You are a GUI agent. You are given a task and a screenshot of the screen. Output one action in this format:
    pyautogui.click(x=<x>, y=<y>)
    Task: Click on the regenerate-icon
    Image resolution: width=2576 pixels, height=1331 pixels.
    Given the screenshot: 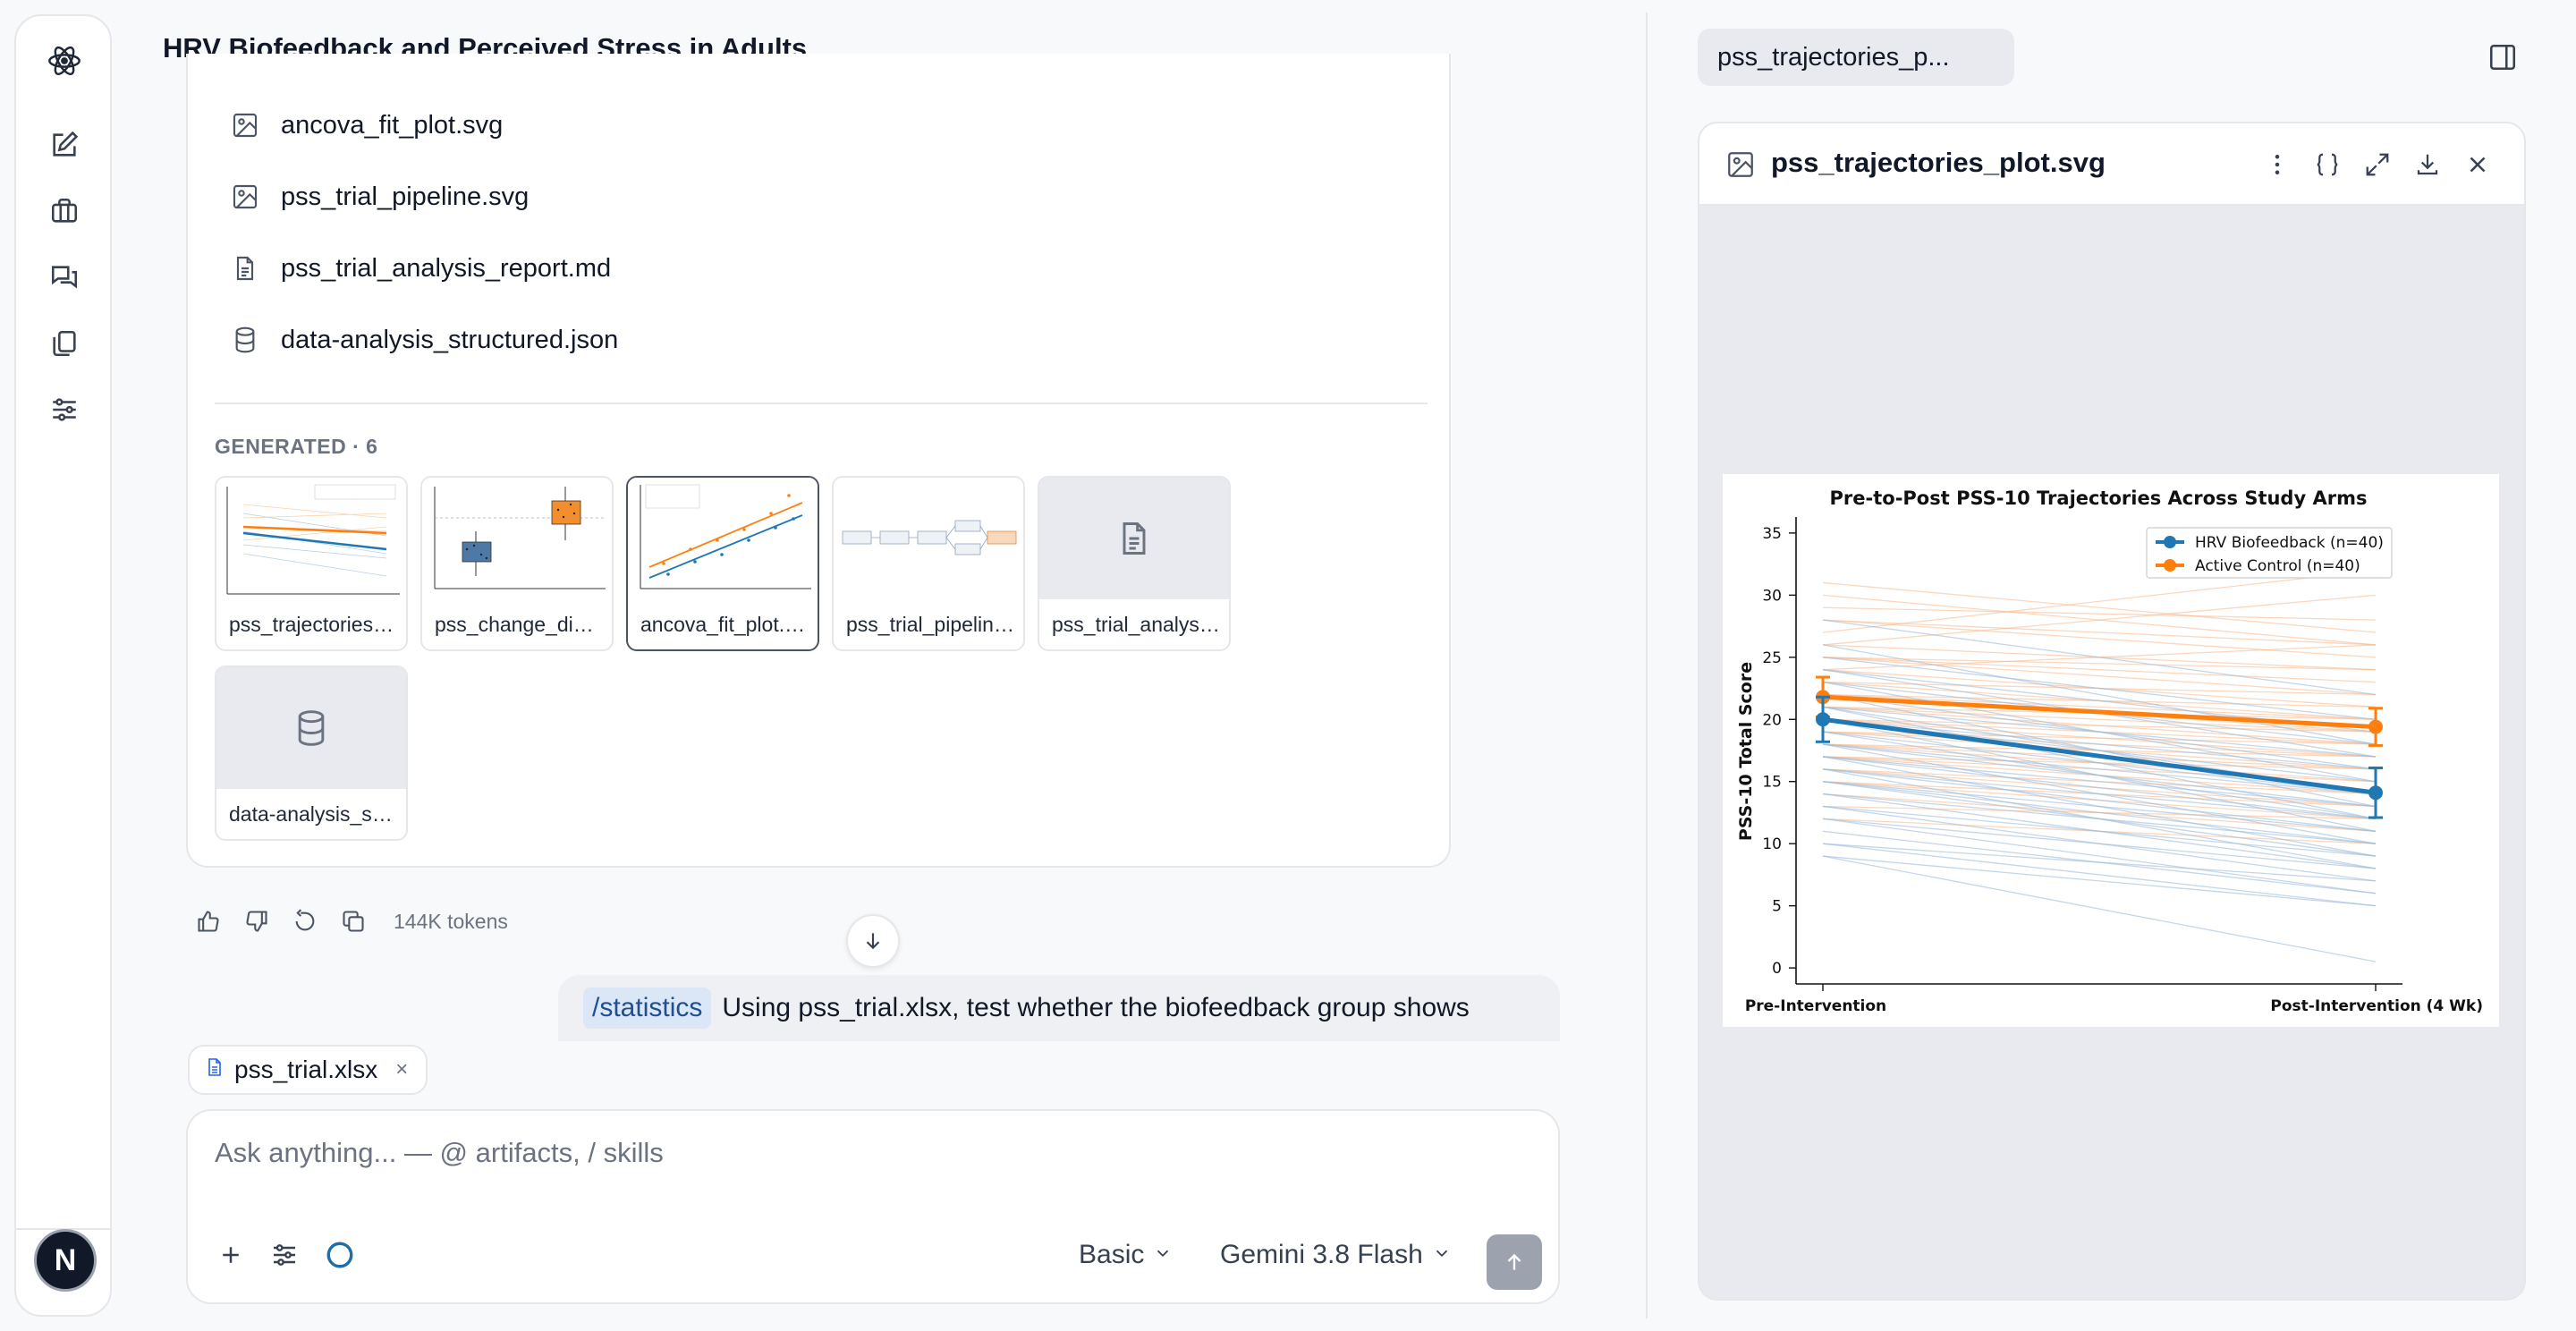 What is the action you would take?
    pyautogui.click(x=305, y=921)
    